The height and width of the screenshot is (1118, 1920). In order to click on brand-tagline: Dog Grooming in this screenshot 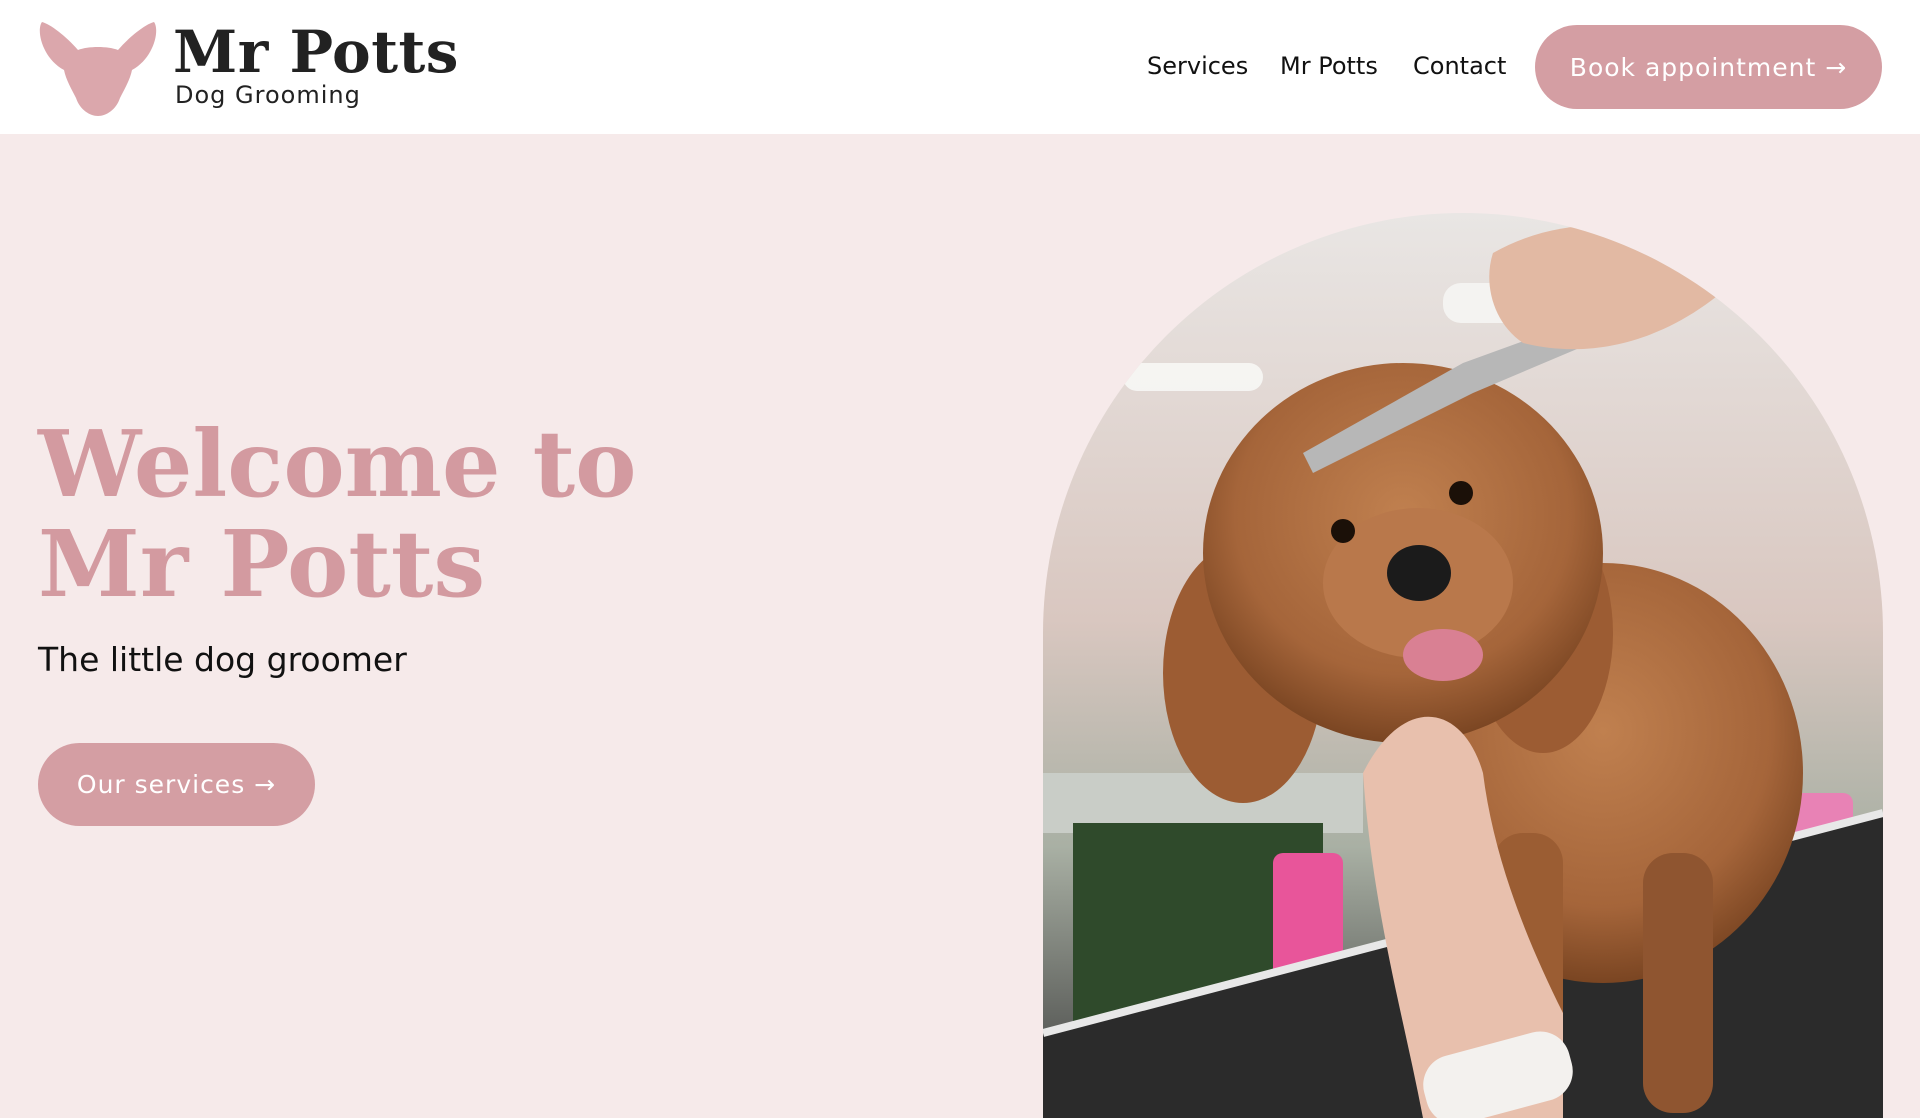, I will do `click(268, 95)`.